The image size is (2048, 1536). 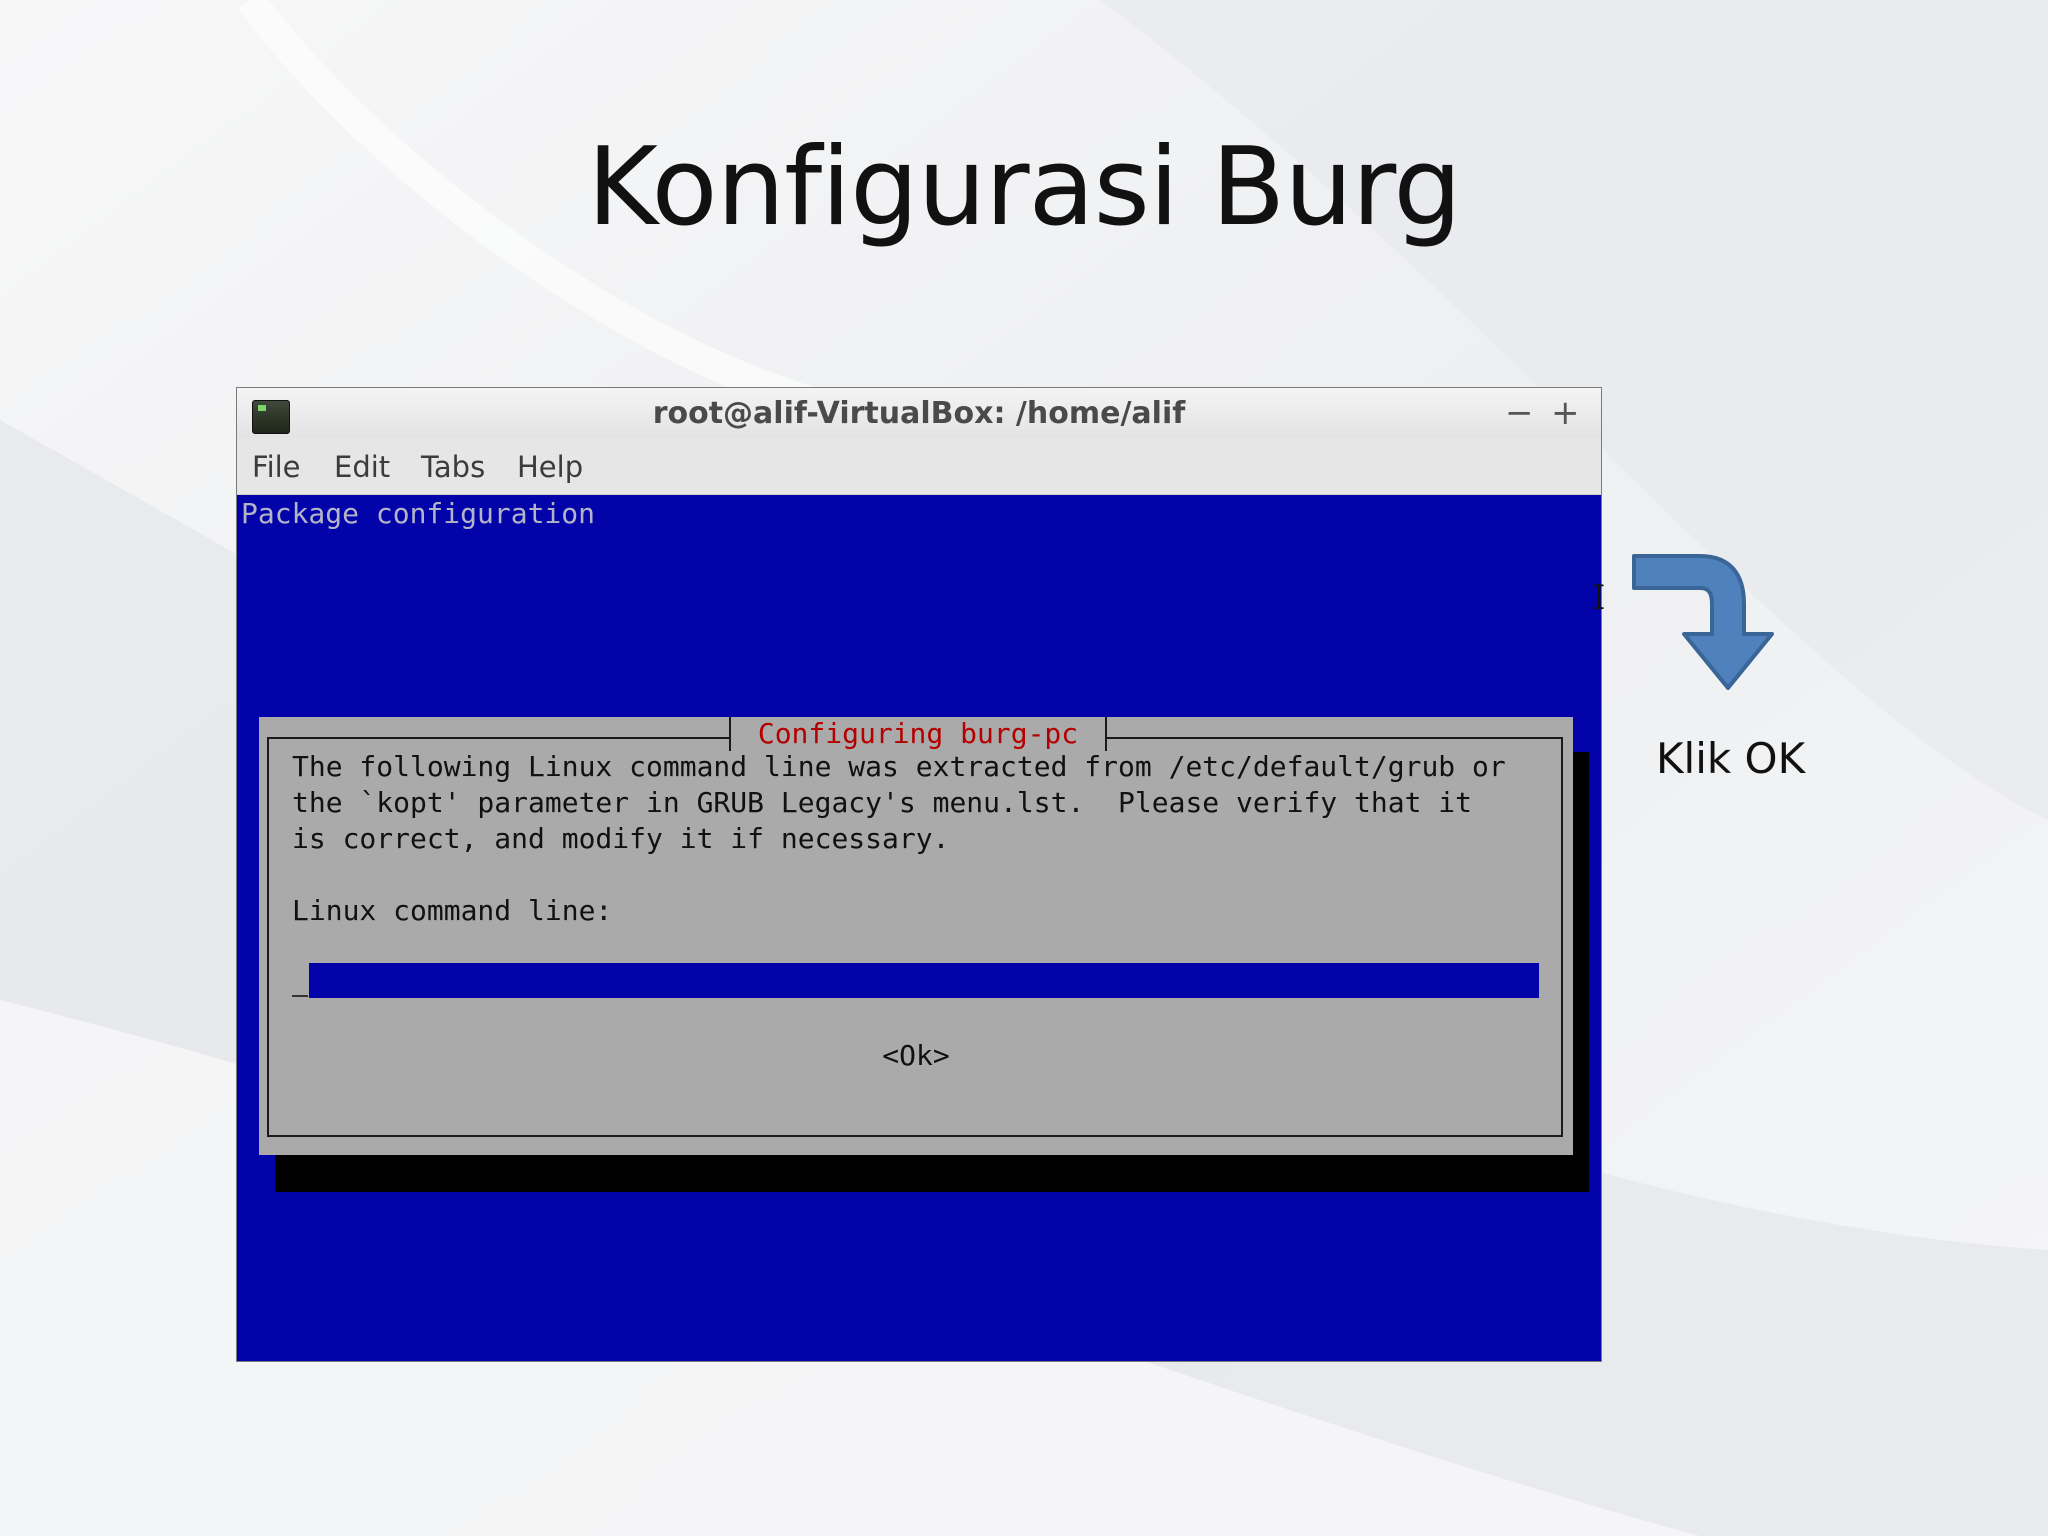 I want to click on dialog-title: Configuring burg-pc, so click(x=918, y=734).